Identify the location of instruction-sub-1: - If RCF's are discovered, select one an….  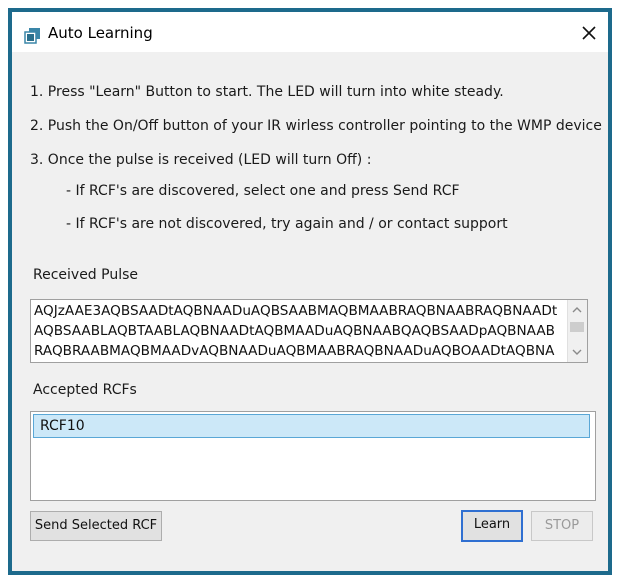
(263, 191).